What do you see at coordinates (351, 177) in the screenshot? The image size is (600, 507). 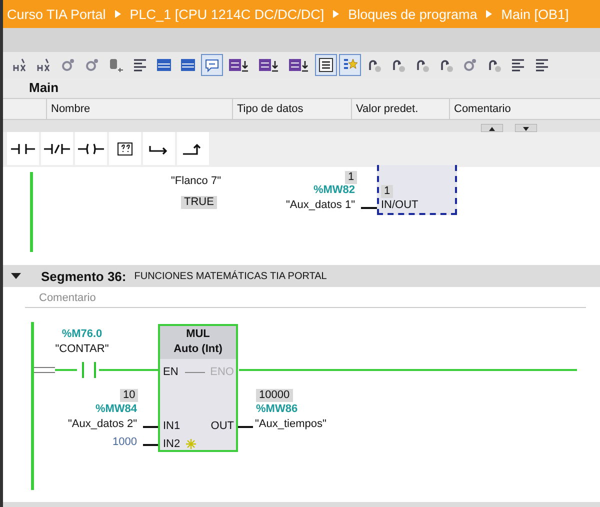 I see `operand-value: 1` at bounding box center [351, 177].